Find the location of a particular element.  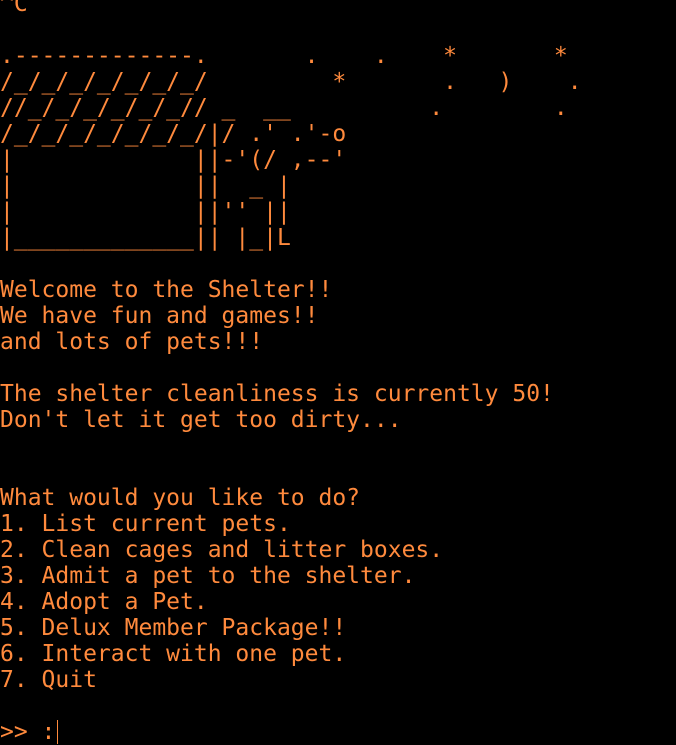

prompt-symbol: >> : is located at coordinates (28, 732).